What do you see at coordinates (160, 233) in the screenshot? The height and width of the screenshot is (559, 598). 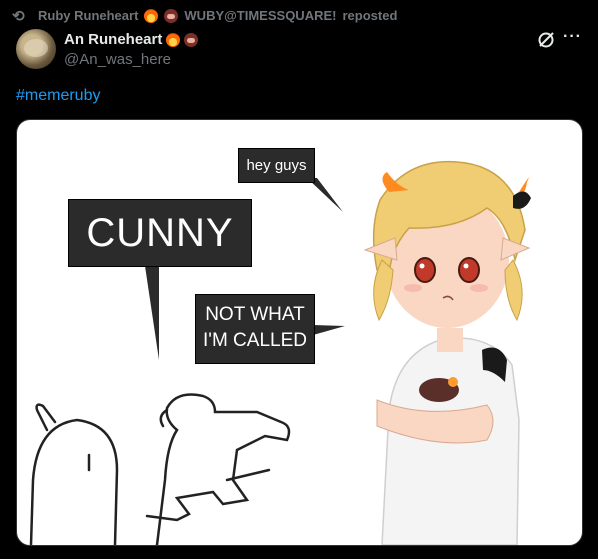 I see `speech-bubble-cunny: CUNNY` at bounding box center [160, 233].